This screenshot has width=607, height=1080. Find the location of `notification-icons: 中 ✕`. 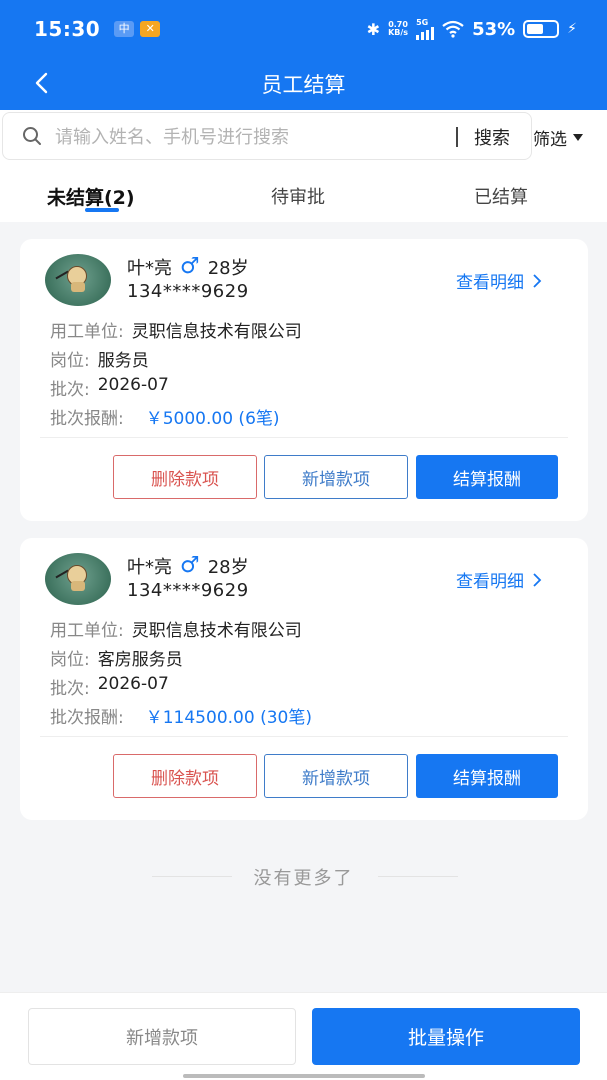

notification-icons: 中 ✕ is located at coordinates (137, 29).